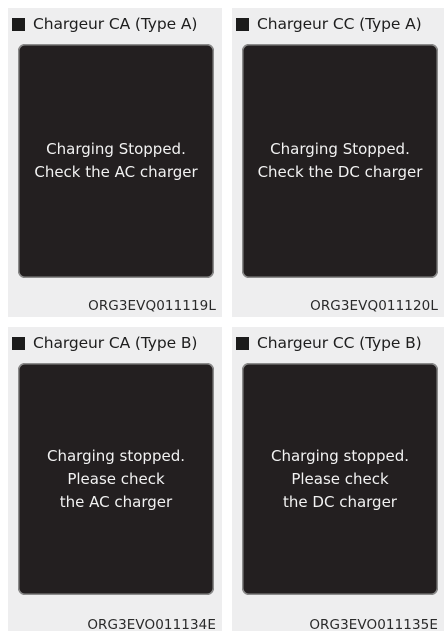  Describe the element at coordinates (152, 306) in the screenshot. I see `image-code: ORG3EVQ011119L` at that location.